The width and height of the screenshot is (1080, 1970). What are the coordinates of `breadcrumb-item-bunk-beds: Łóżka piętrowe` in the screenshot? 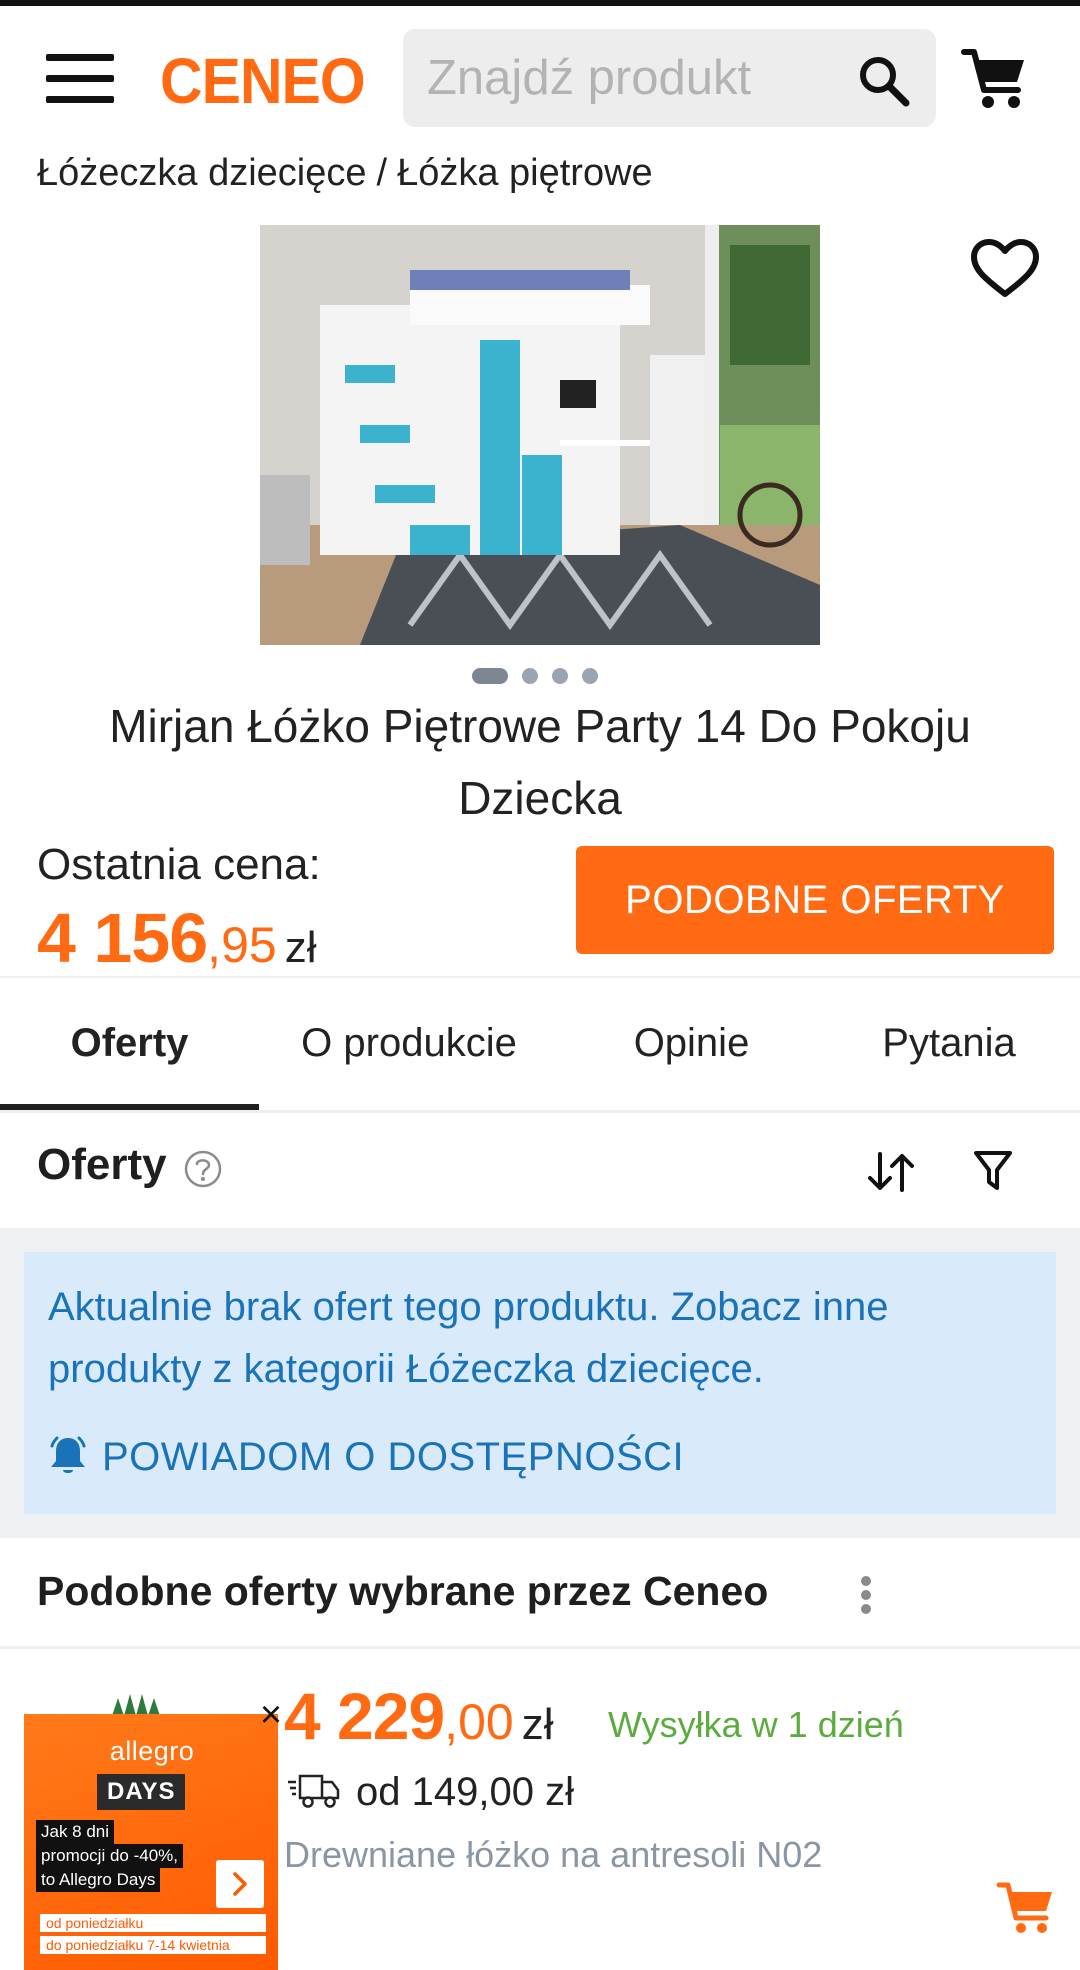 It's located at (525, 173).